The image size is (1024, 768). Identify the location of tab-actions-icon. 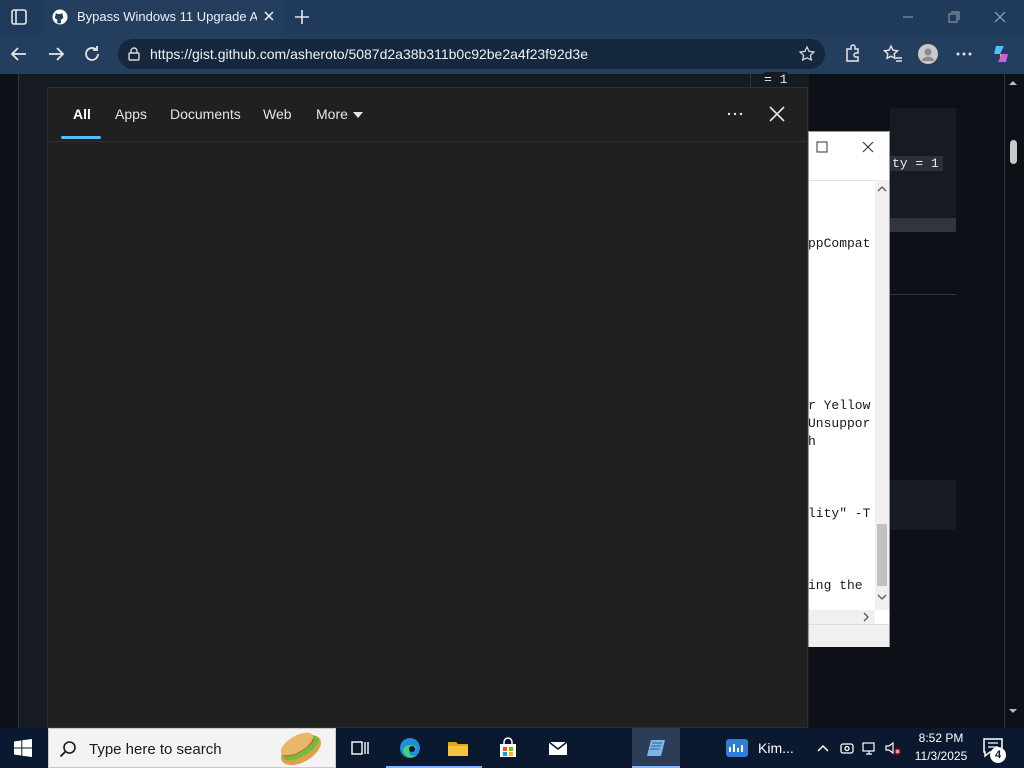
(19, 17).